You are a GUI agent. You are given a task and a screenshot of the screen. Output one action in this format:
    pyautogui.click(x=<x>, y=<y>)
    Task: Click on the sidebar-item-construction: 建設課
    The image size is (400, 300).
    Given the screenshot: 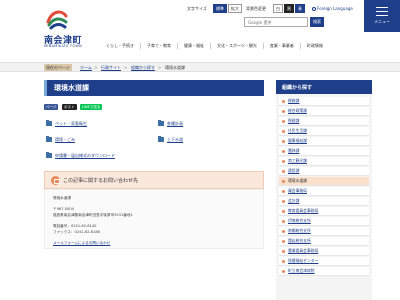 What is the action you would take?
    pyautogui.click(x=324, y=171)
    